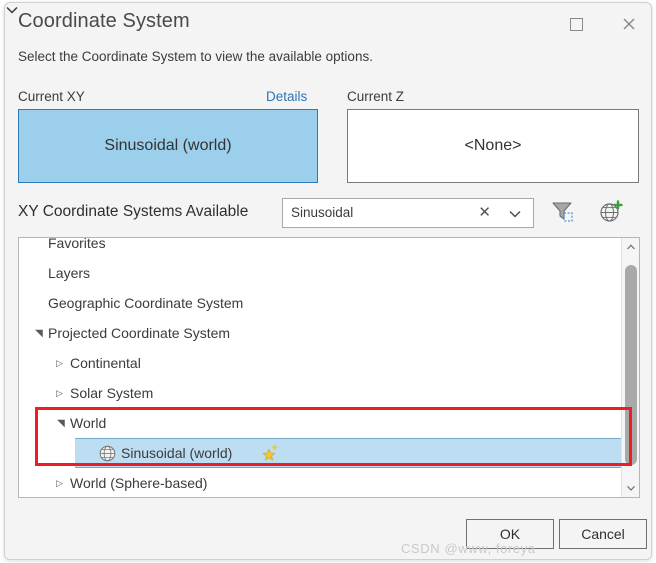 The image size is (656, 563). Describe the element at coordinates (271, 453) in the screenshot. I see `favorite-star-icon` at that location.